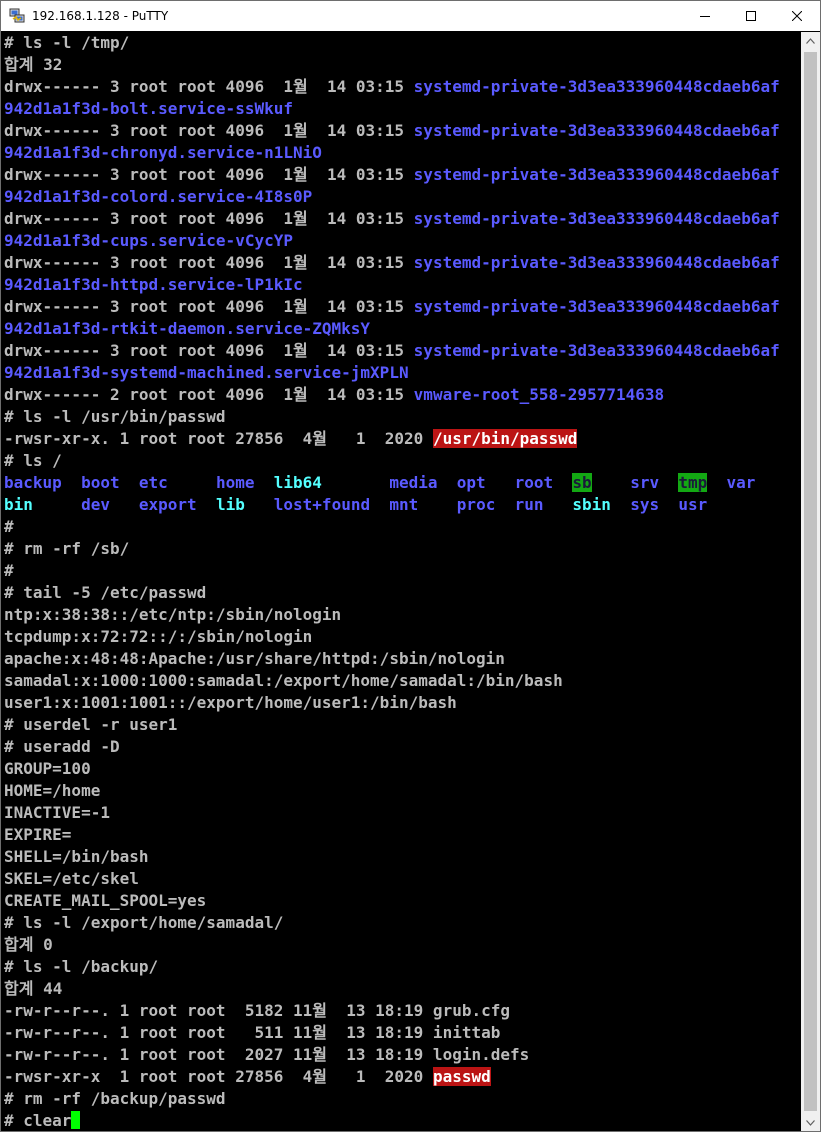  I want to click on directory-name: lost+found, so click(322, 504).